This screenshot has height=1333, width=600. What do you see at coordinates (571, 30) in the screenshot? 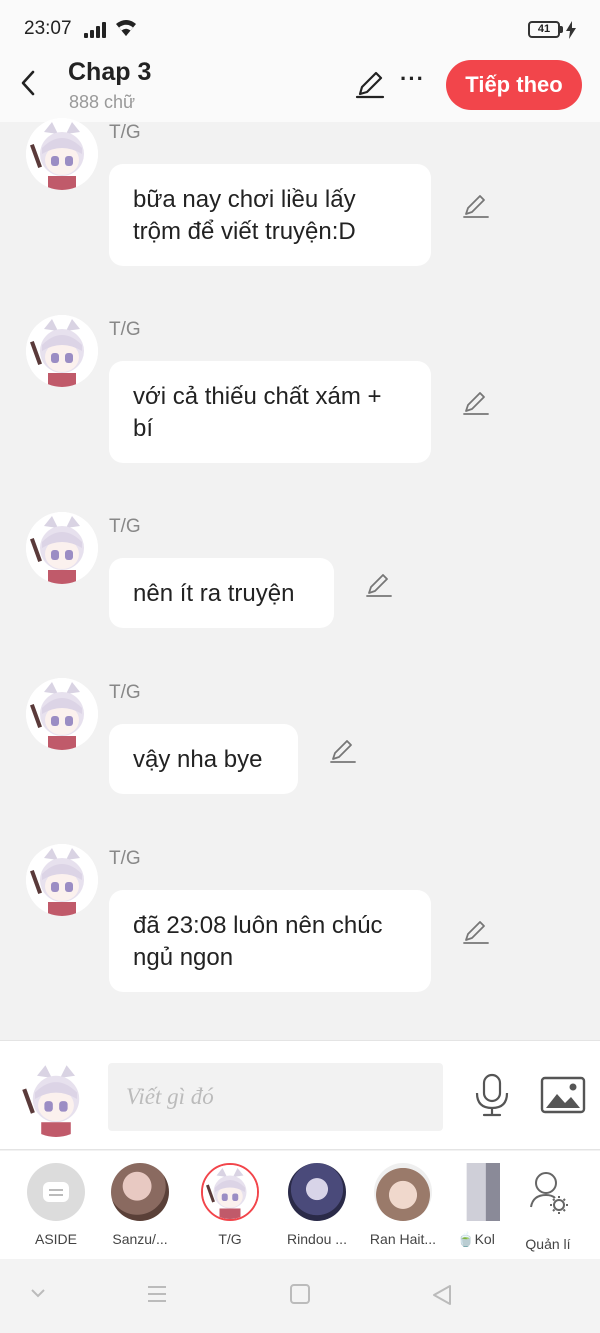
I see `charging-icon` at bounding box center [571, 30].